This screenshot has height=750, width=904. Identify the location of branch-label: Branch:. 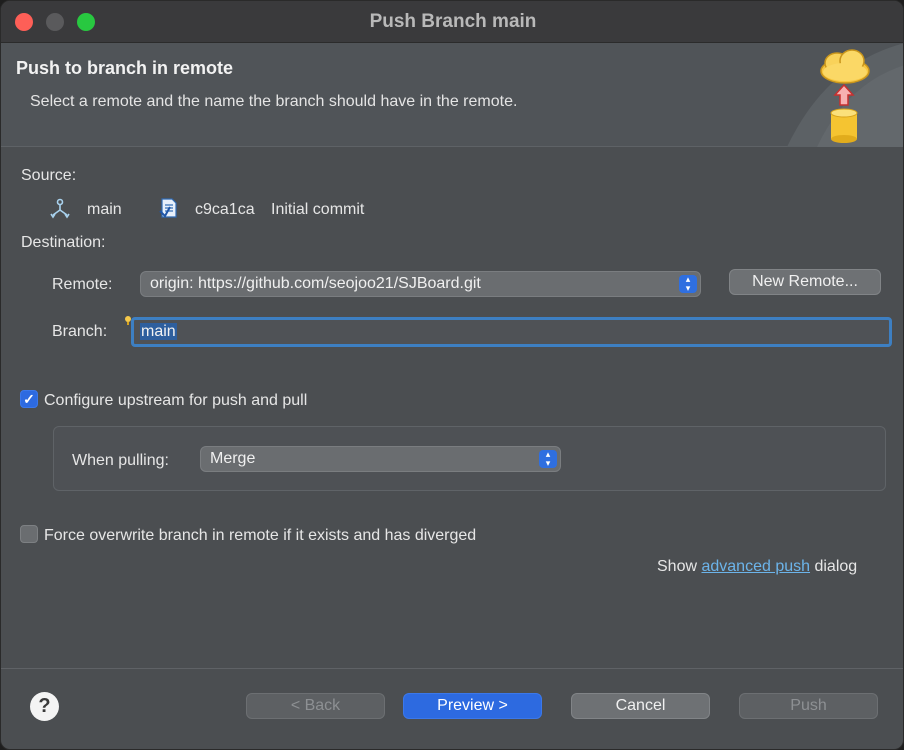
(80, 331).